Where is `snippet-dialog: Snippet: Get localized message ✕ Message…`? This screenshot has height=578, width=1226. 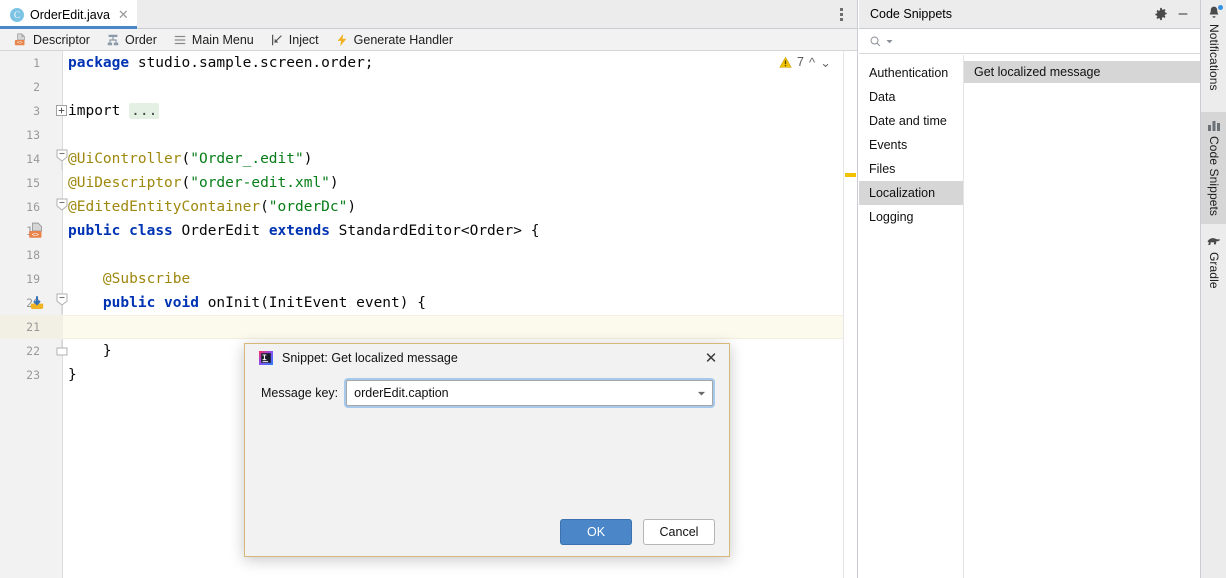
snippet-dialog: Snippet: Get localized message ✕ Message… is located at coordinates (487, 450).